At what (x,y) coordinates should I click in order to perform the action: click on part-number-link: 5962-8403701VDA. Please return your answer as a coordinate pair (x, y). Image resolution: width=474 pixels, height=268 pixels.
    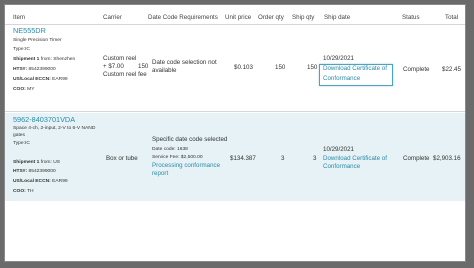
    Looking at the image, I should click on (44, 119).